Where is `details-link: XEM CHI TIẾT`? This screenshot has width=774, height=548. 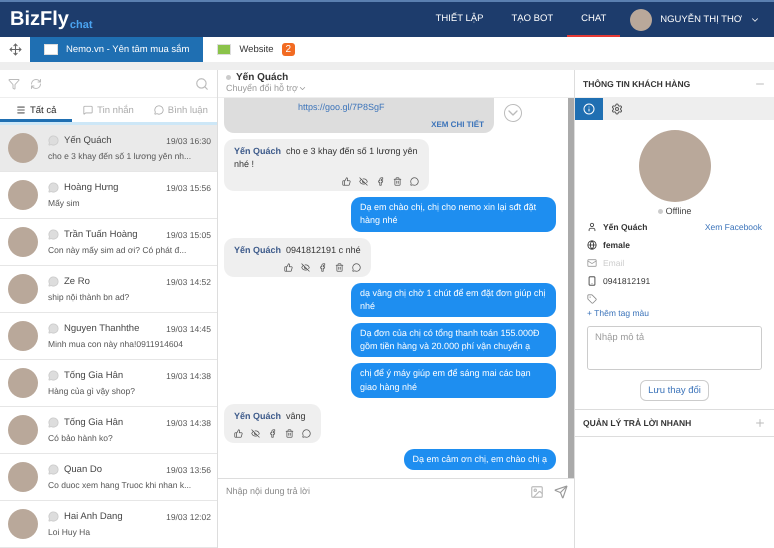 details-link: XEM CHI TIẾT is located at coordinates (457, 124).